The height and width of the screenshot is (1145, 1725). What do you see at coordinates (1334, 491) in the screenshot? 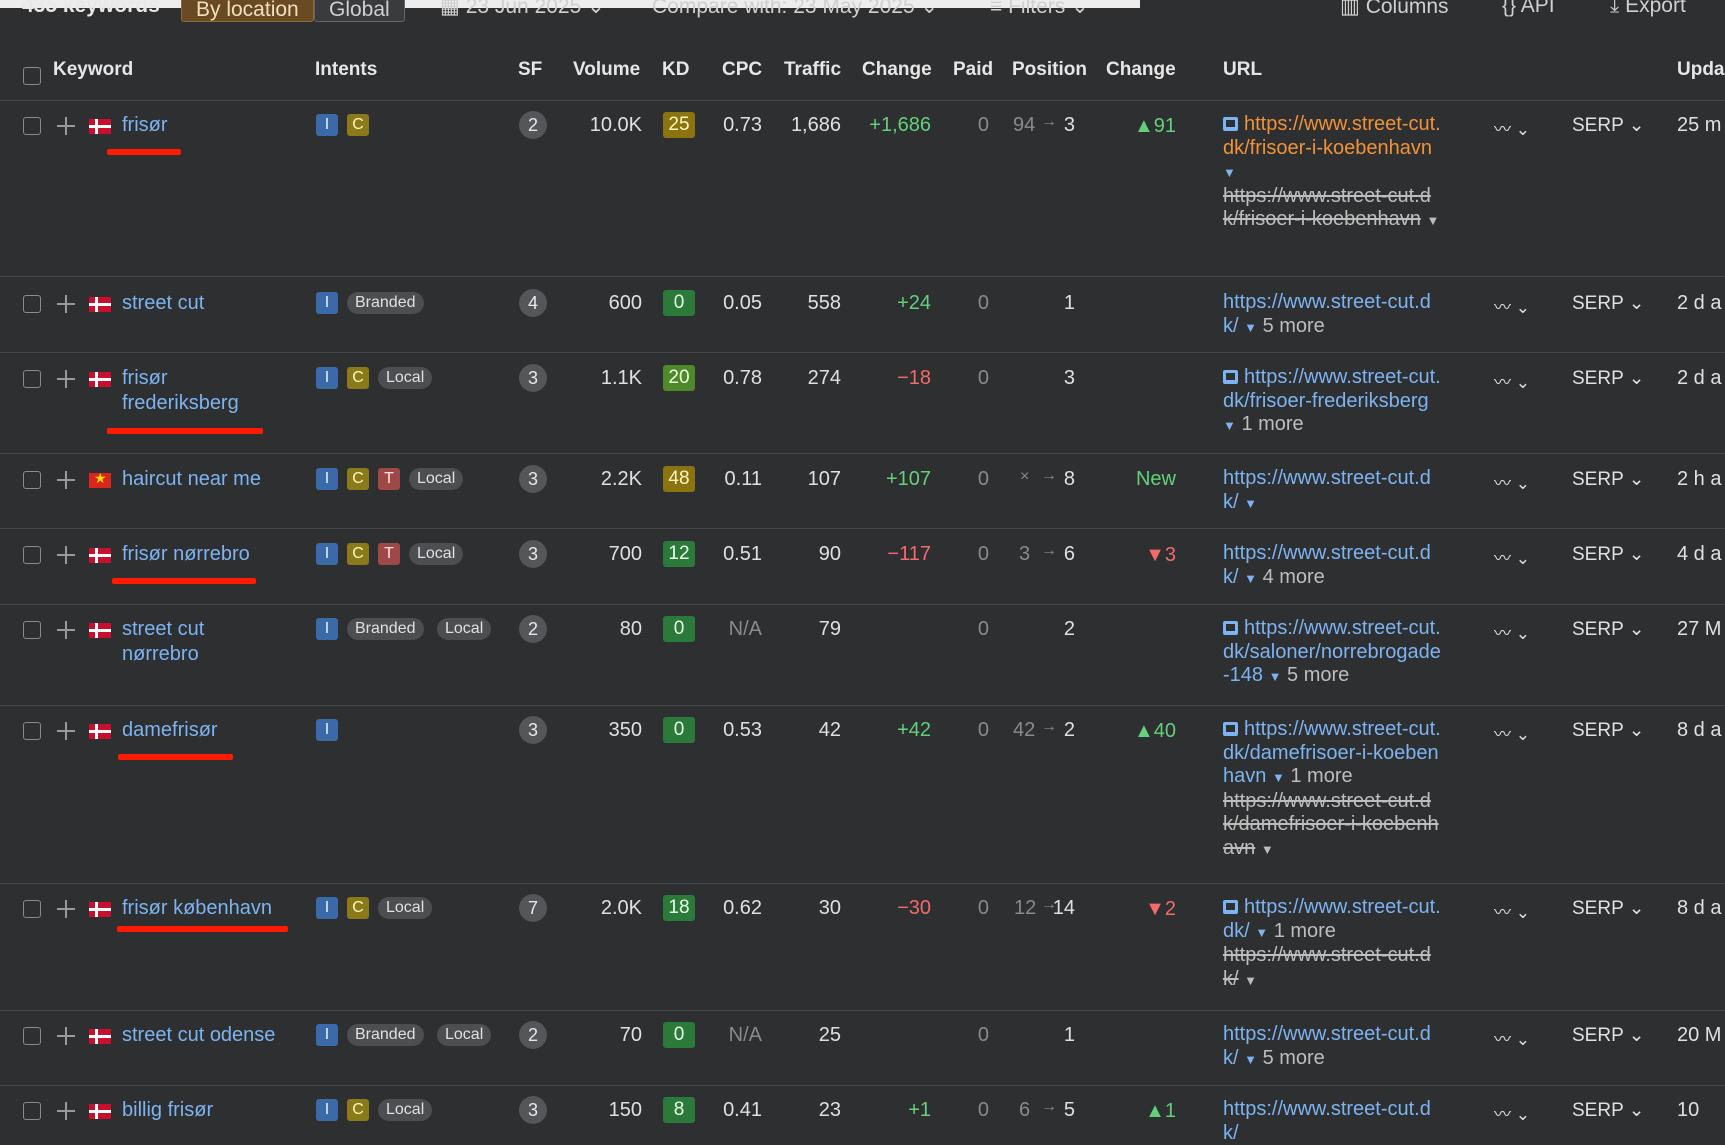
I see `url-link: https://www.street-cut.dk/ ▼` at bounding box center [1334, 491].